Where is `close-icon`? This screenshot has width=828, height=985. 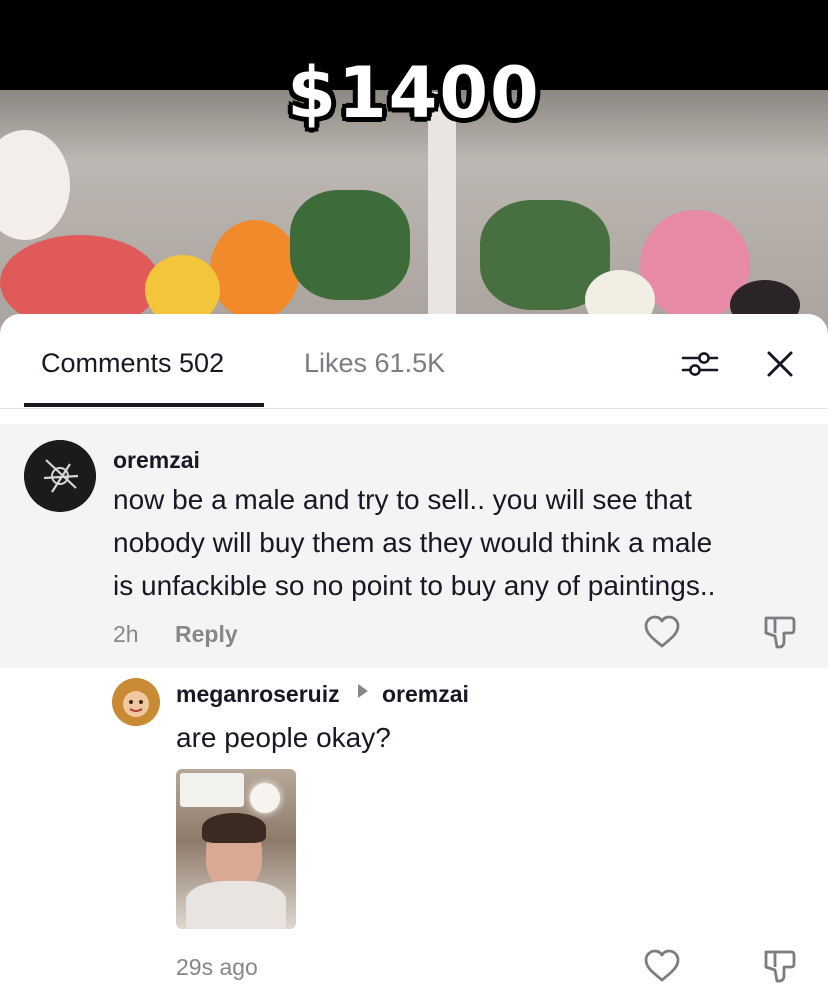 close-icon is located at coordinates (780, 364).